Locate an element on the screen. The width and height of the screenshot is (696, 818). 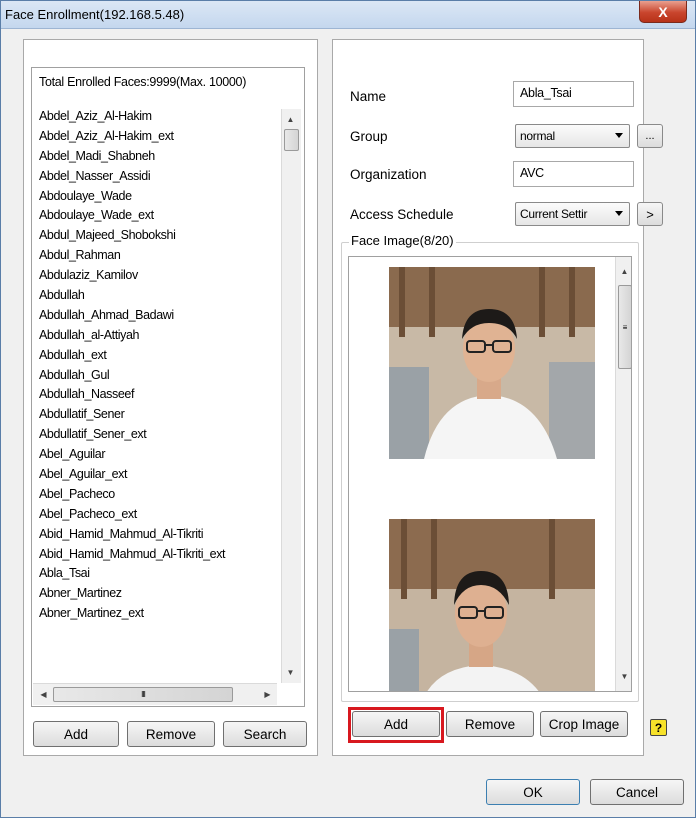
list-item: Abid_Hamid_Mahmud_Al-Tikriti is located at coordinates (155, 535).